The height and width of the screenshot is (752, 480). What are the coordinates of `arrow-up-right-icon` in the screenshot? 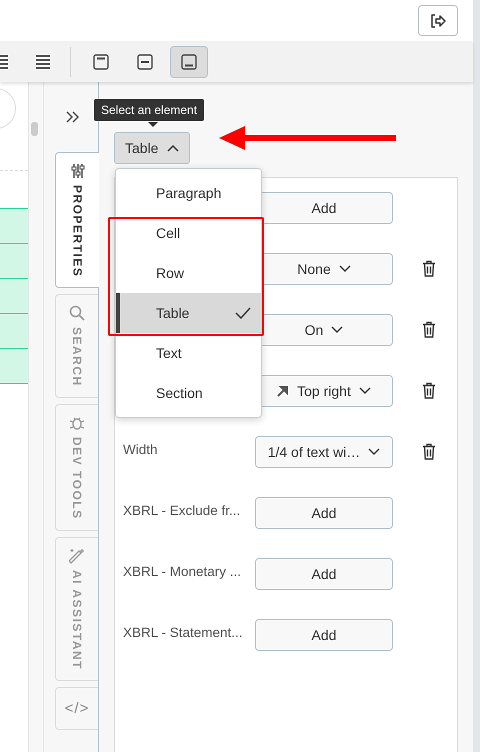 It's located at (283, 391).